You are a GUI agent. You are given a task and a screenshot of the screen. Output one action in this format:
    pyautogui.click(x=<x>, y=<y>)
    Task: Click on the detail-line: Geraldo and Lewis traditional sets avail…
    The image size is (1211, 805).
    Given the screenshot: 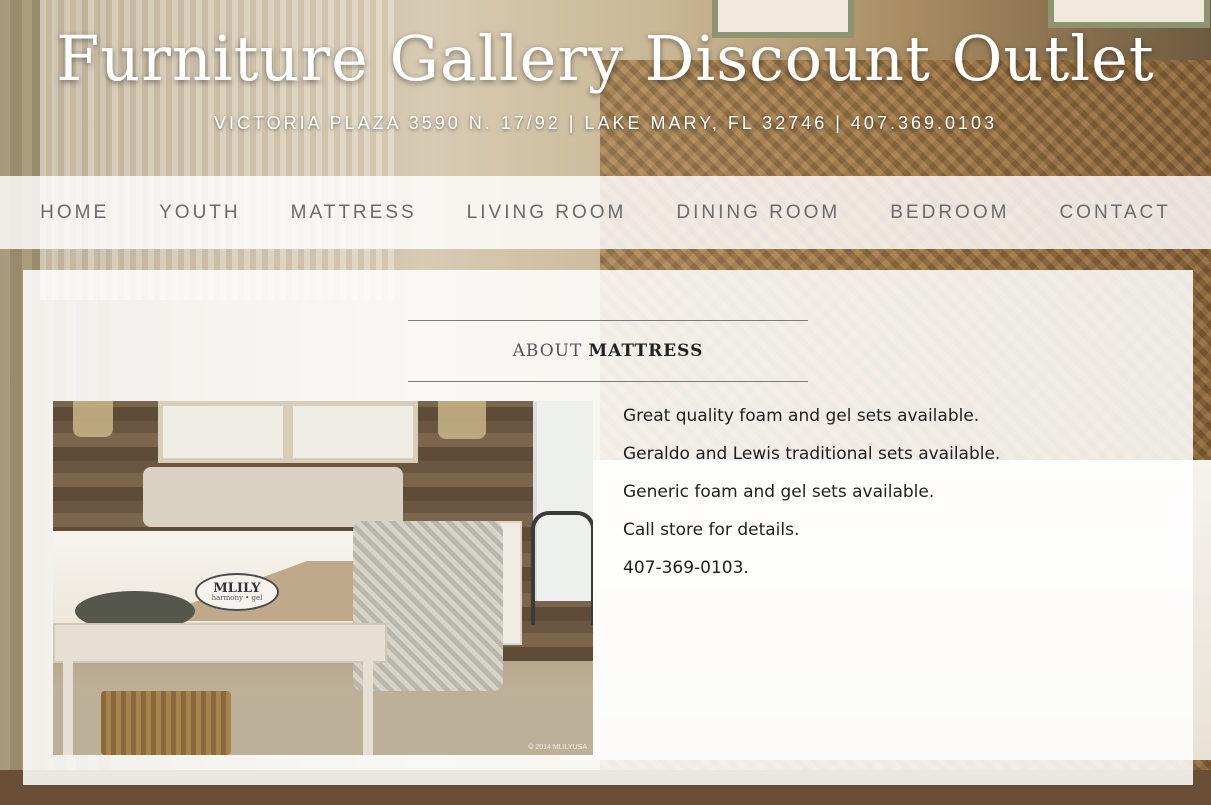 What is the action you would take?
    pyautogui.click(x=812, y=454)
    